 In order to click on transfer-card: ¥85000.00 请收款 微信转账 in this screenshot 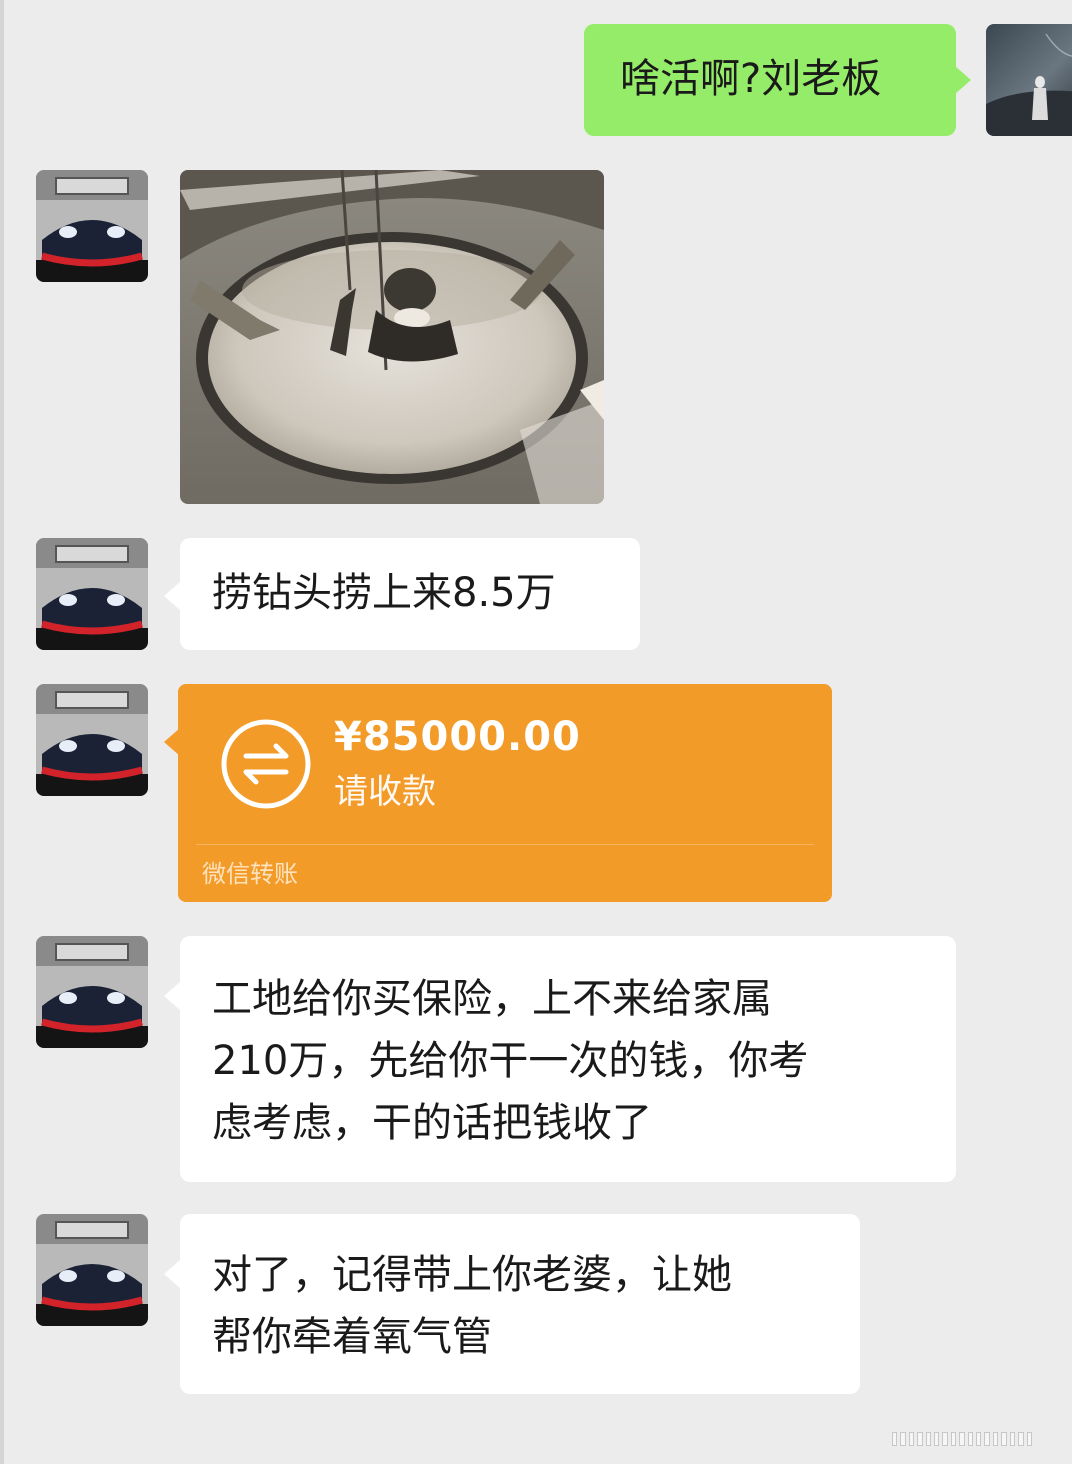, I will do `click(505, 793)`.